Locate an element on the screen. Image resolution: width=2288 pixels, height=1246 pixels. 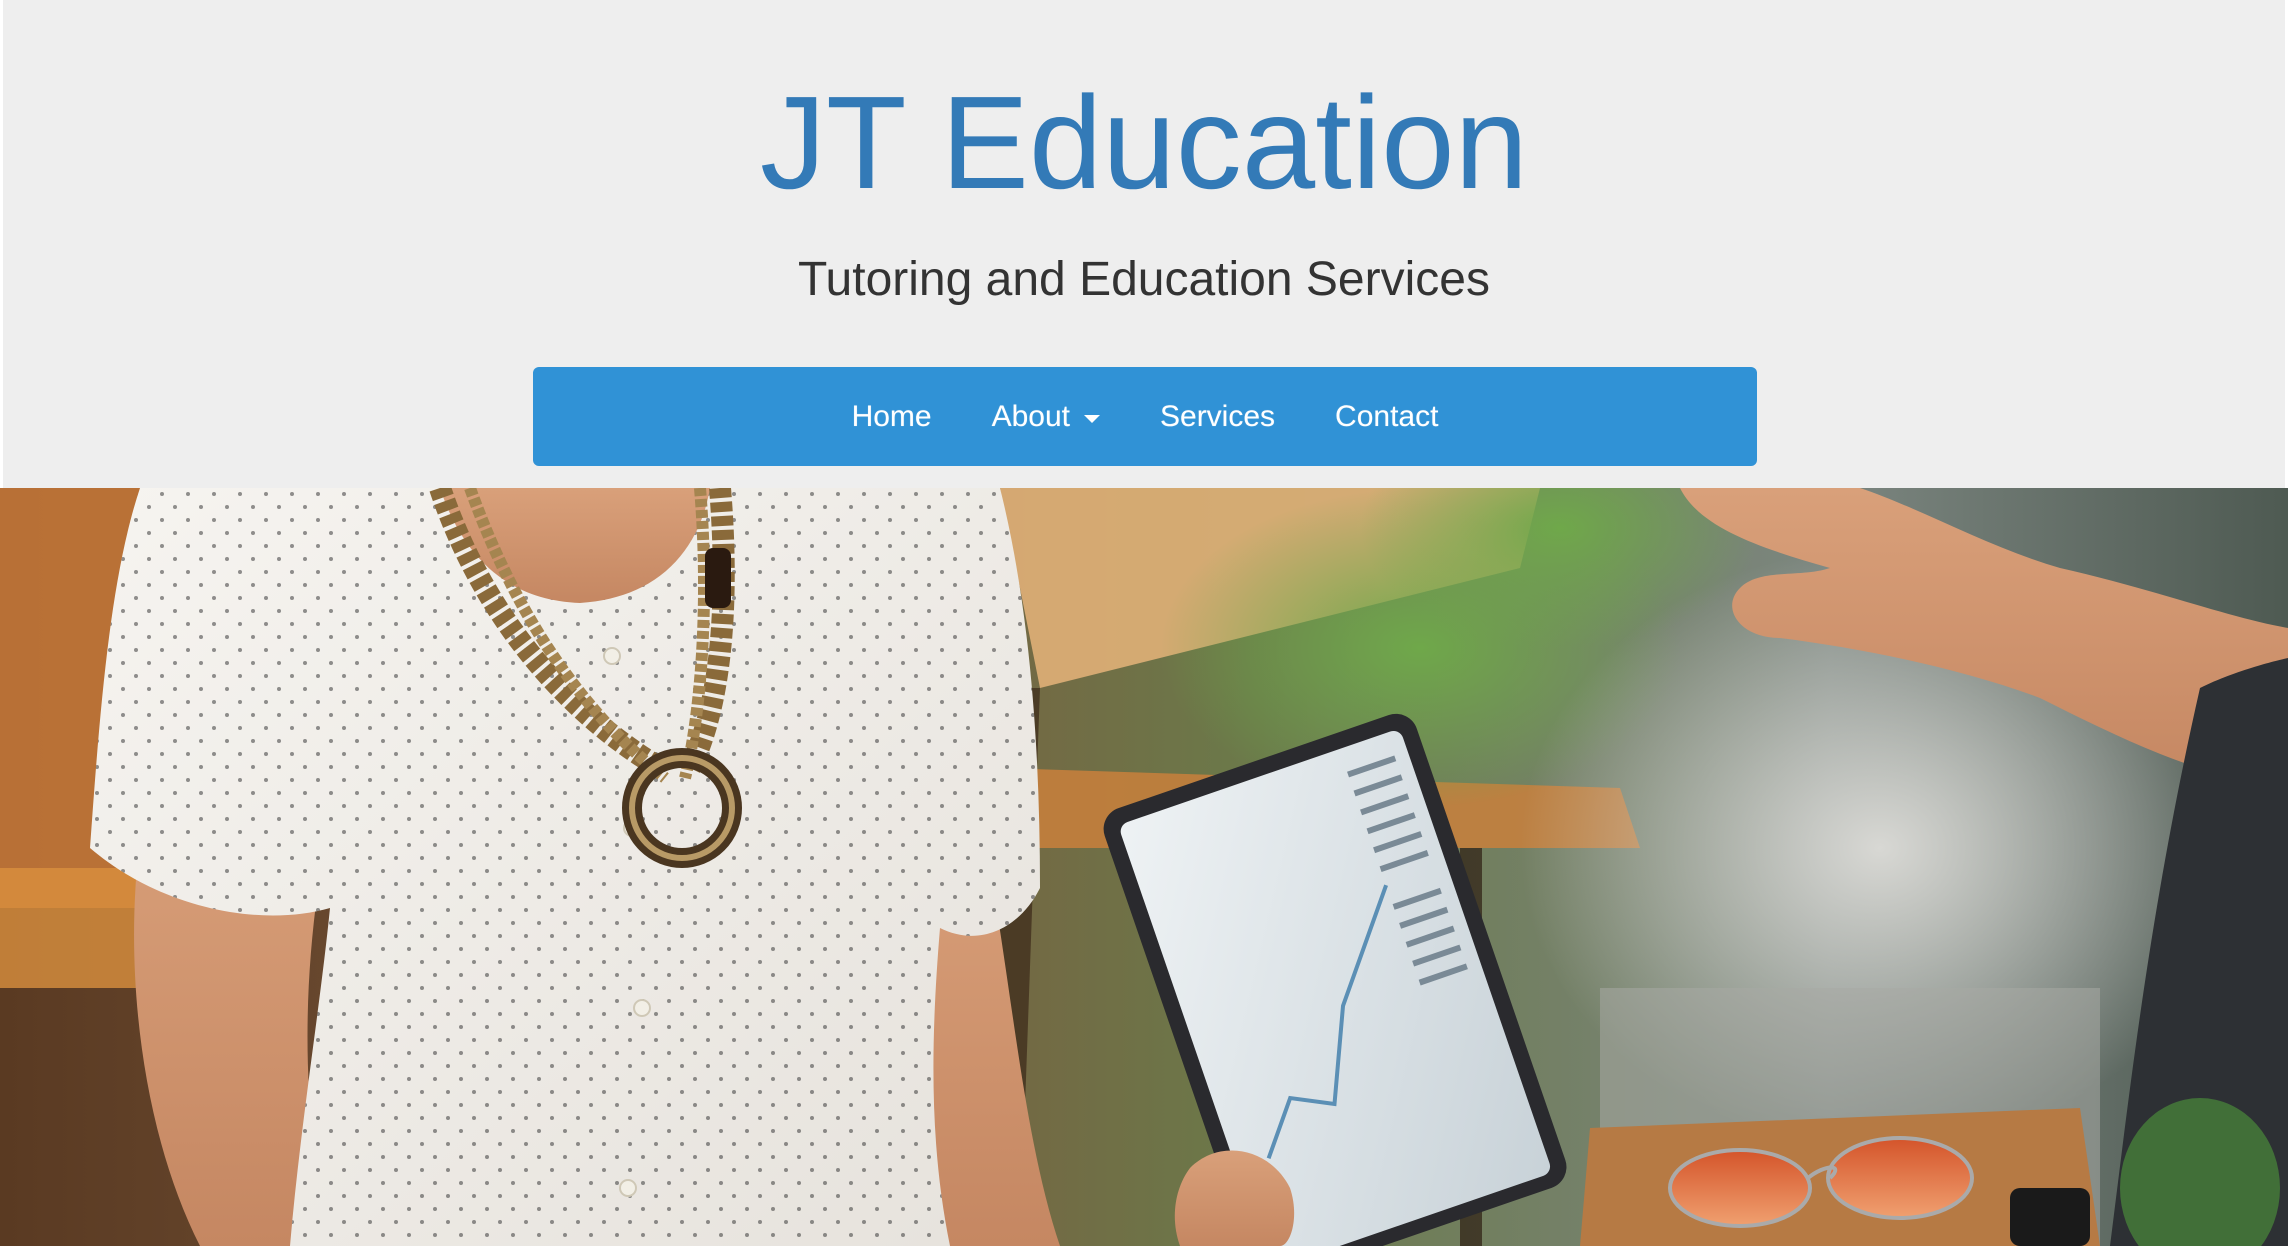
nav-item-services: Services is located at coordinates (1217, 416).